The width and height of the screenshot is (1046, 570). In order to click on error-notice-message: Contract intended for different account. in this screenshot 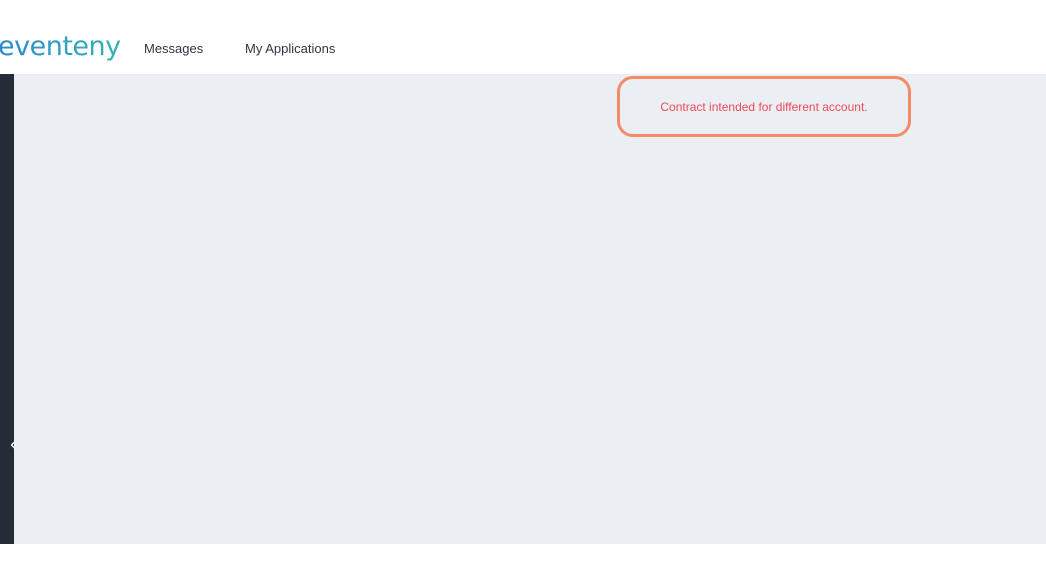, I will do `click(764, 106)`.